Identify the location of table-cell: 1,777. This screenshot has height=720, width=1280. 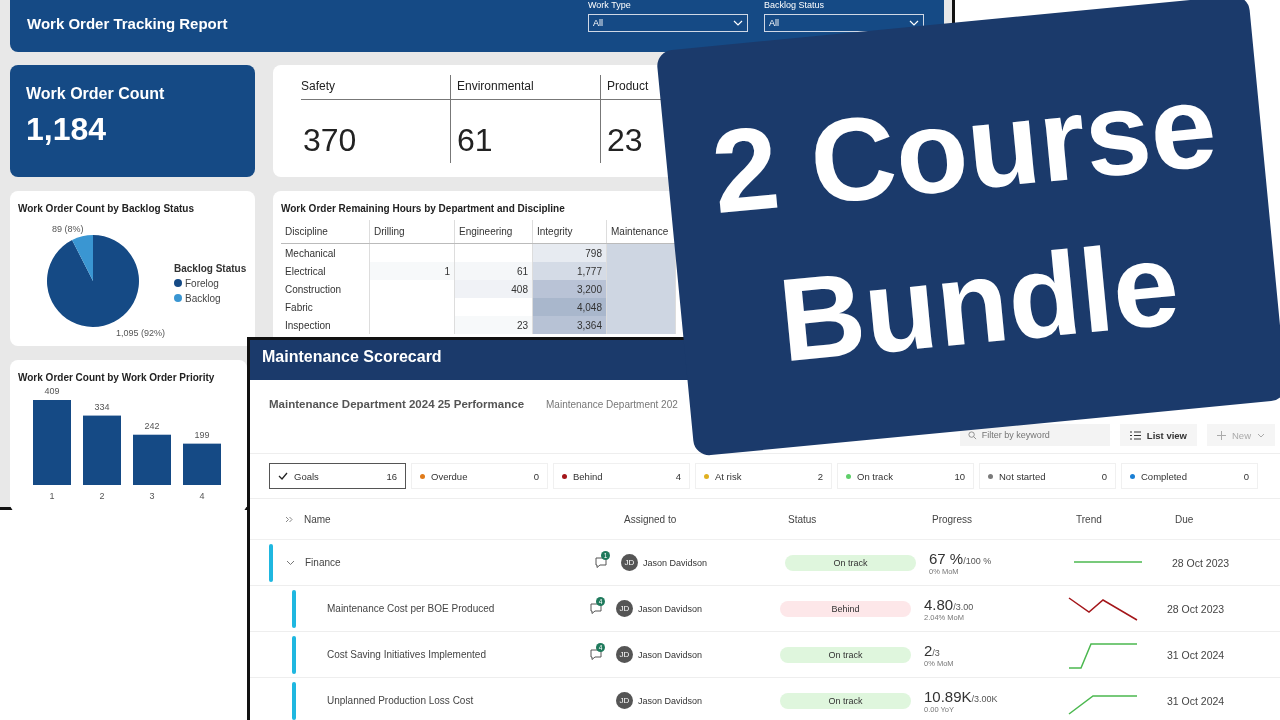
(589, 271).